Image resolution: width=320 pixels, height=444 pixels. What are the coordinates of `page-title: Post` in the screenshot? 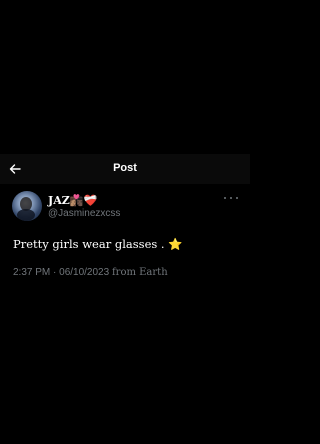 It's located at (125, 168).